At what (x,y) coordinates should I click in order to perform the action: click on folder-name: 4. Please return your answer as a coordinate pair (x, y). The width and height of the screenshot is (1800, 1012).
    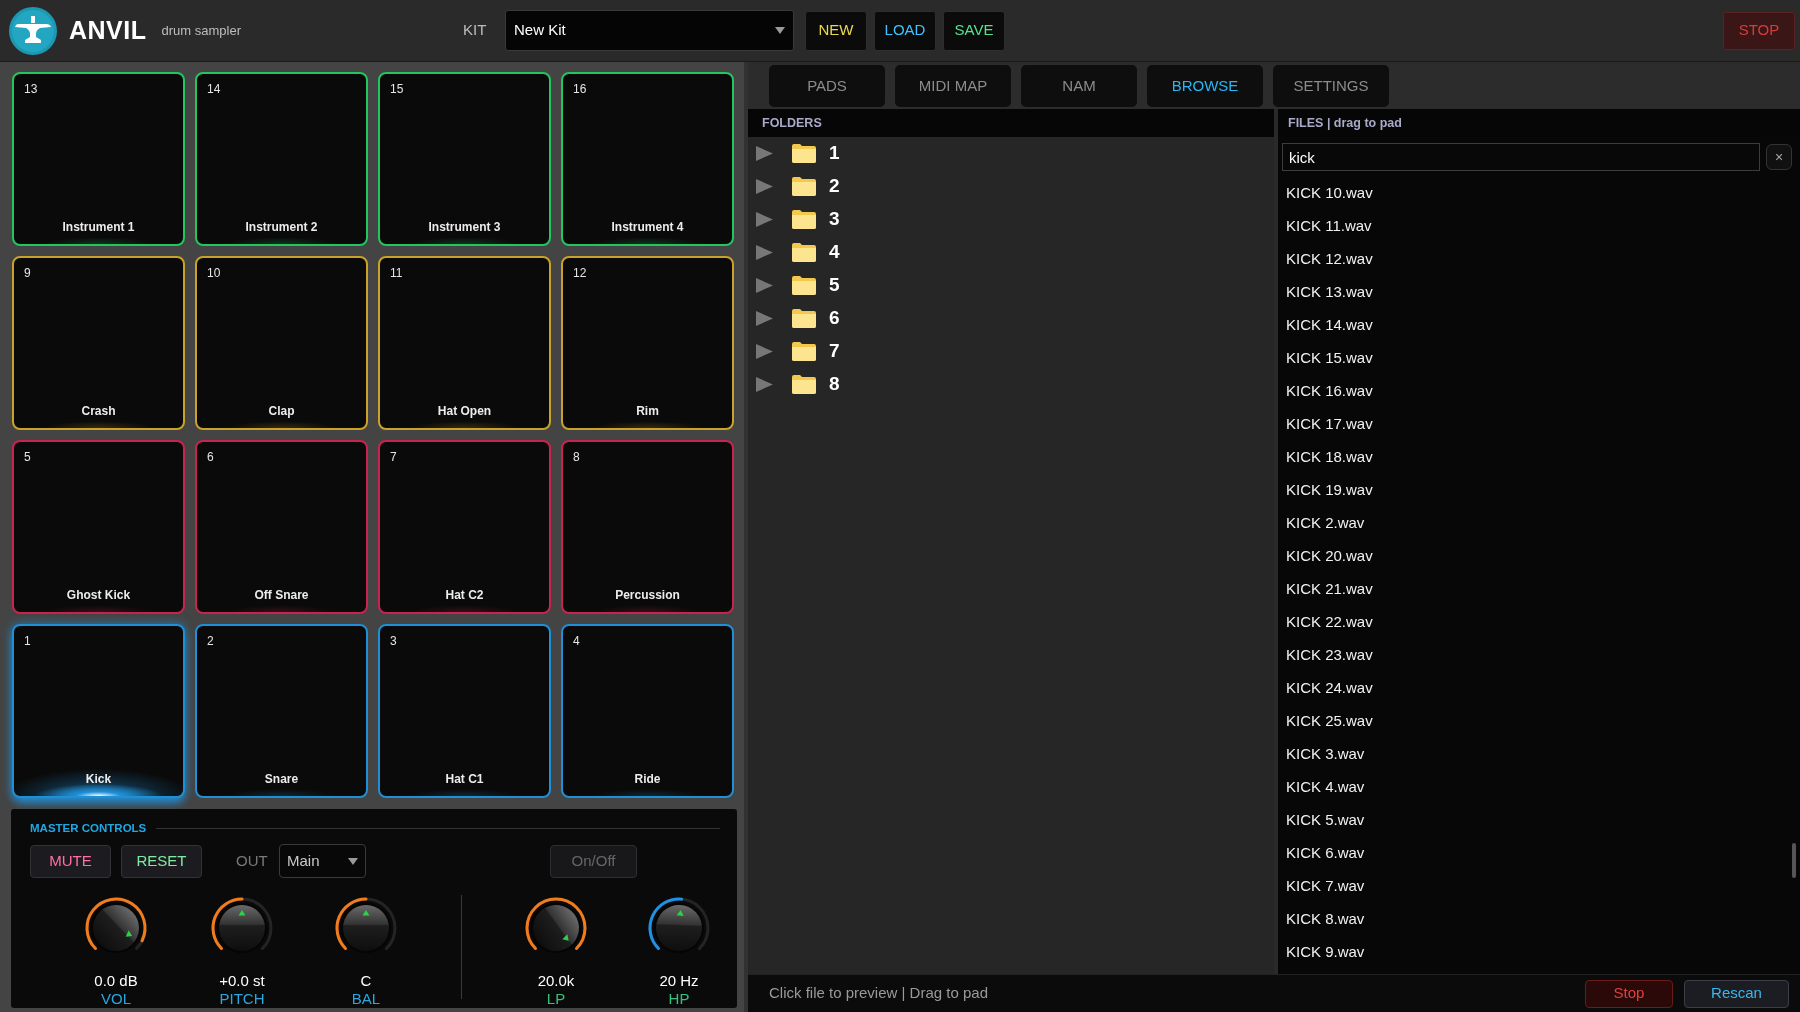
    Looking at the image, I should click on (834, 252).